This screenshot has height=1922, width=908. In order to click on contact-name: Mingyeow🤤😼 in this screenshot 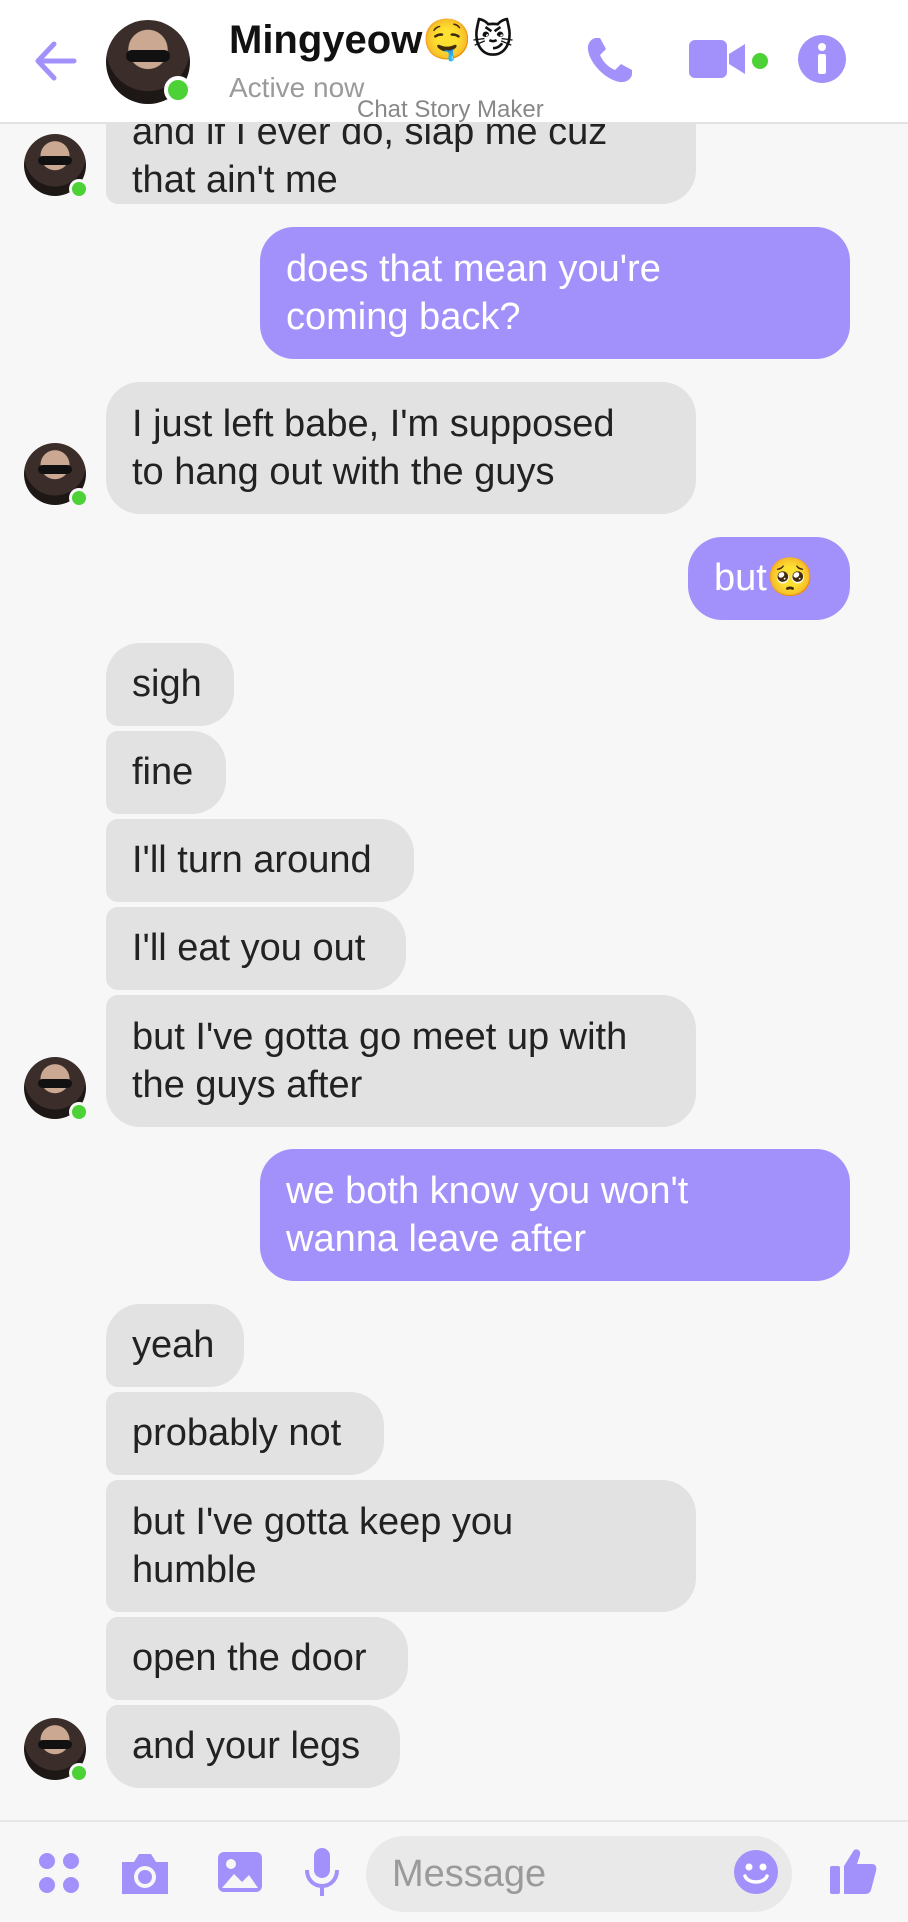, I will do `click(371, 39)`.